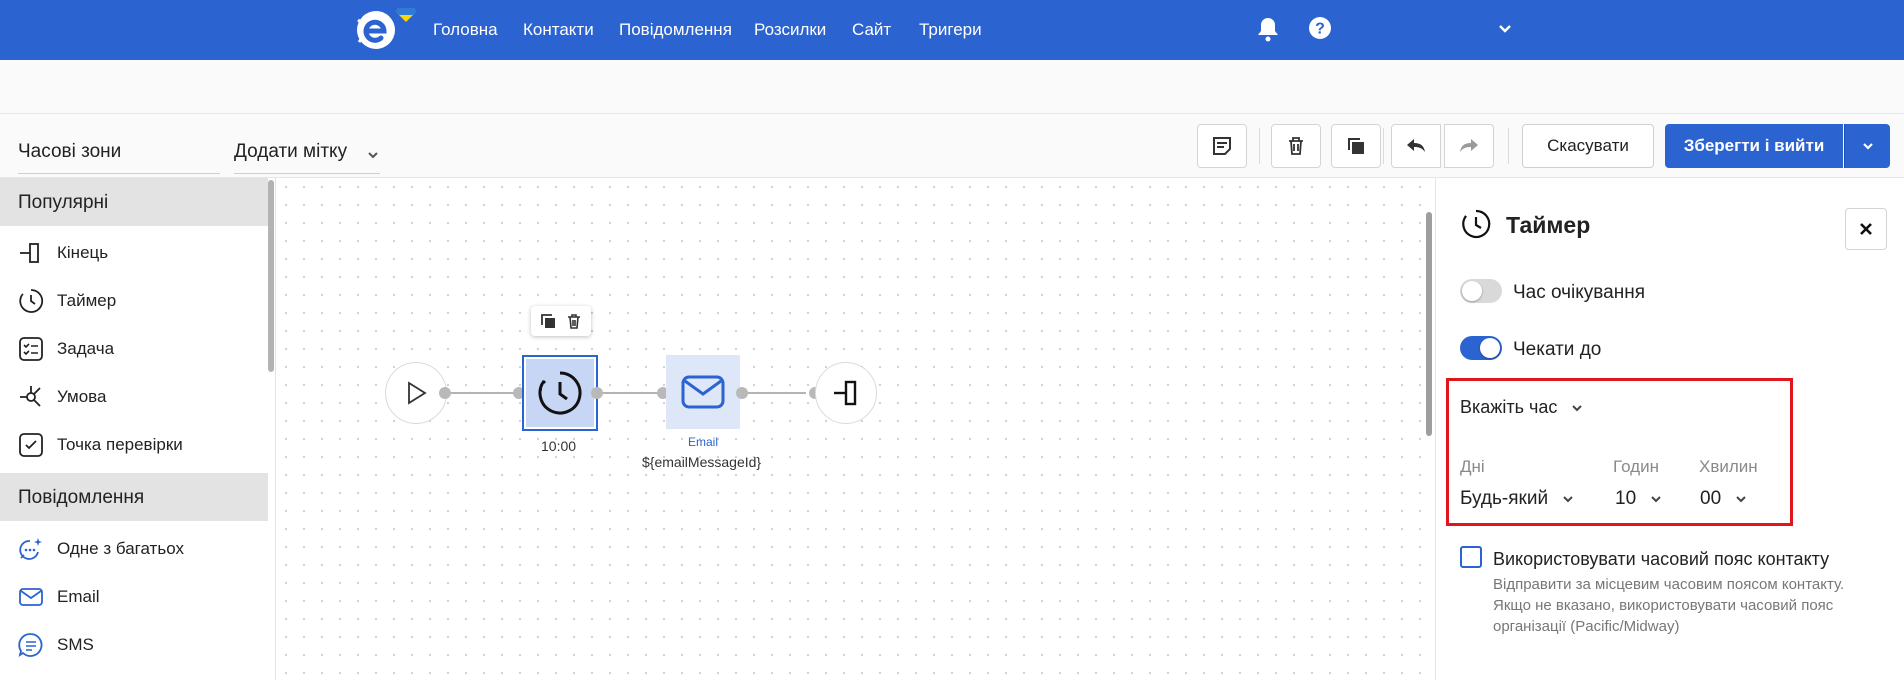 This screenshot has width=1904, height=680. I want to click on sms-icon, so click(31, 645).